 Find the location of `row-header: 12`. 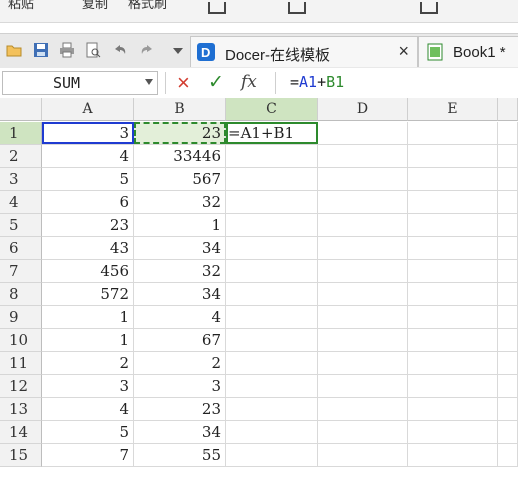

row-header: 12 is located at coordinates (21, 386).